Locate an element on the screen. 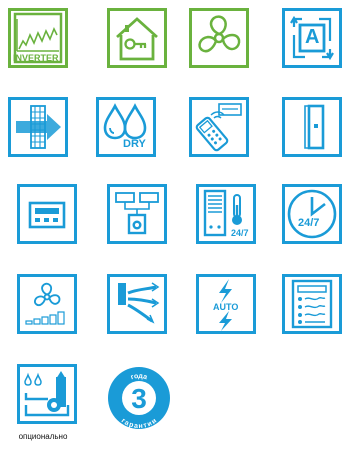 This screenshot has height=452, width=349. auto-mode-icon: A is located at coordinates (312, 38).